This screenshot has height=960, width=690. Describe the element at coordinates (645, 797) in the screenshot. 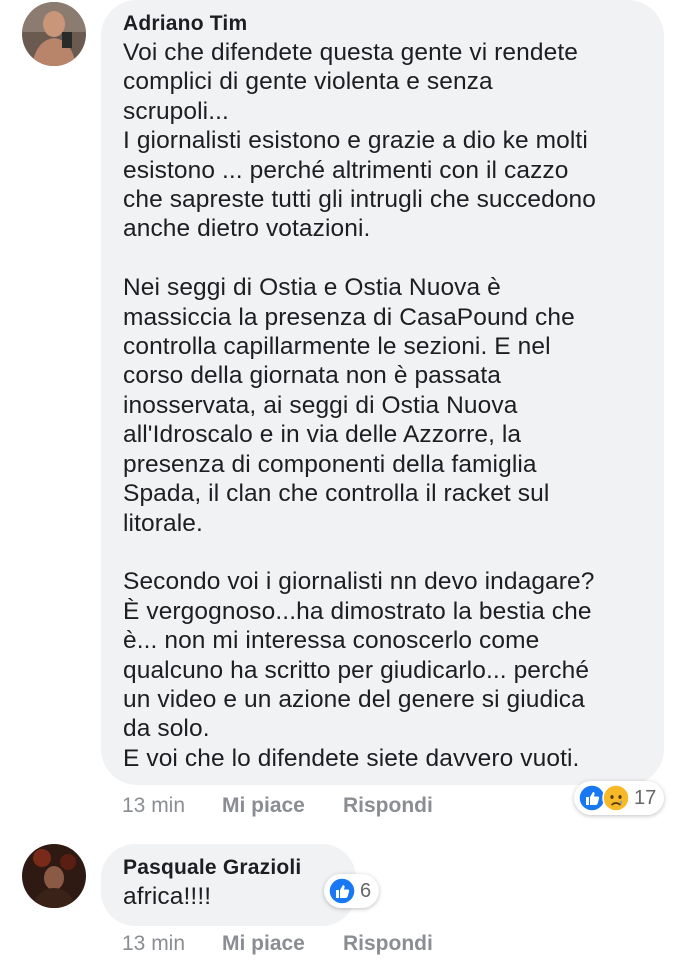

I see `reaction-count: 17` at that location.